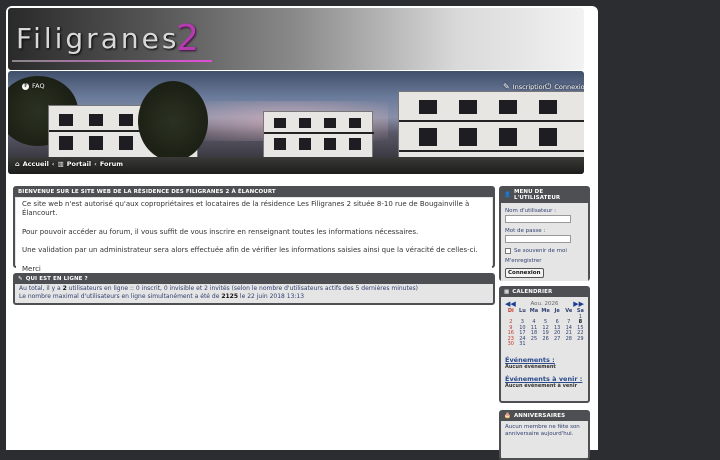 This screenshot has width=720, height=460. I want to click on user-icon: 👤, so click(507, 195).